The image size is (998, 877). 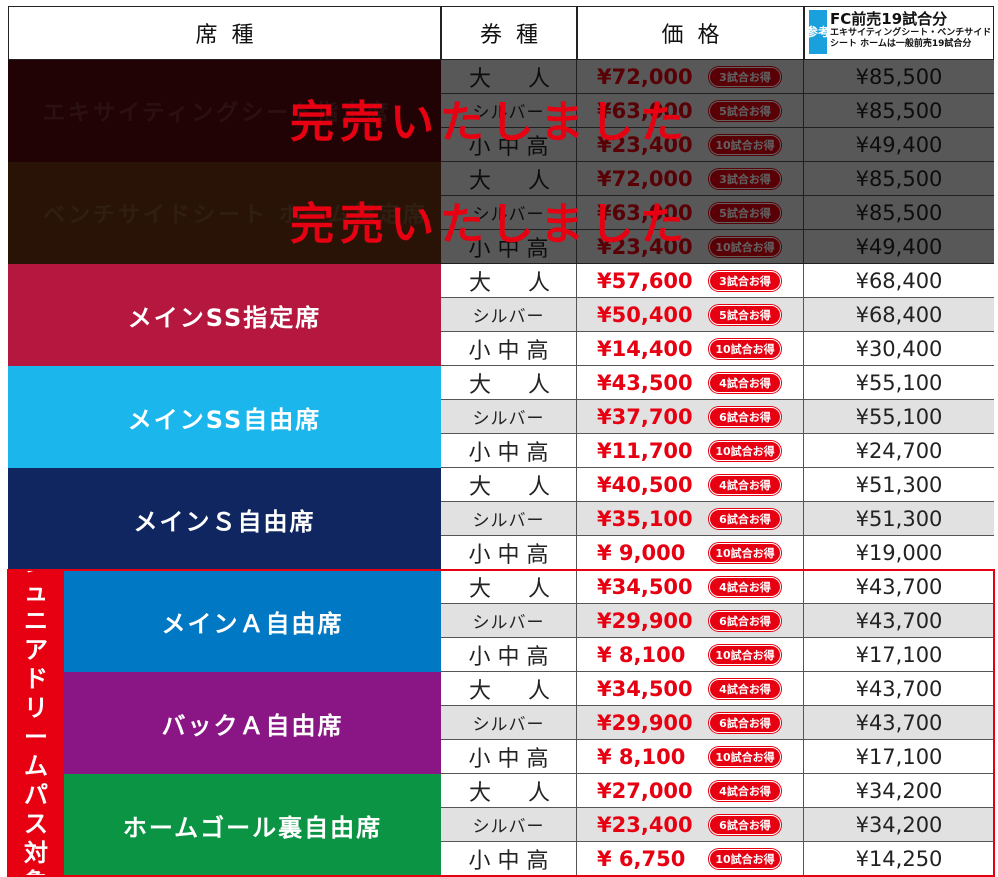 What do you see at coordinates (252, 621) in the screenshot?
I see `seat-category-cell: メインＡ自由席` at bounding box center [252, 621].